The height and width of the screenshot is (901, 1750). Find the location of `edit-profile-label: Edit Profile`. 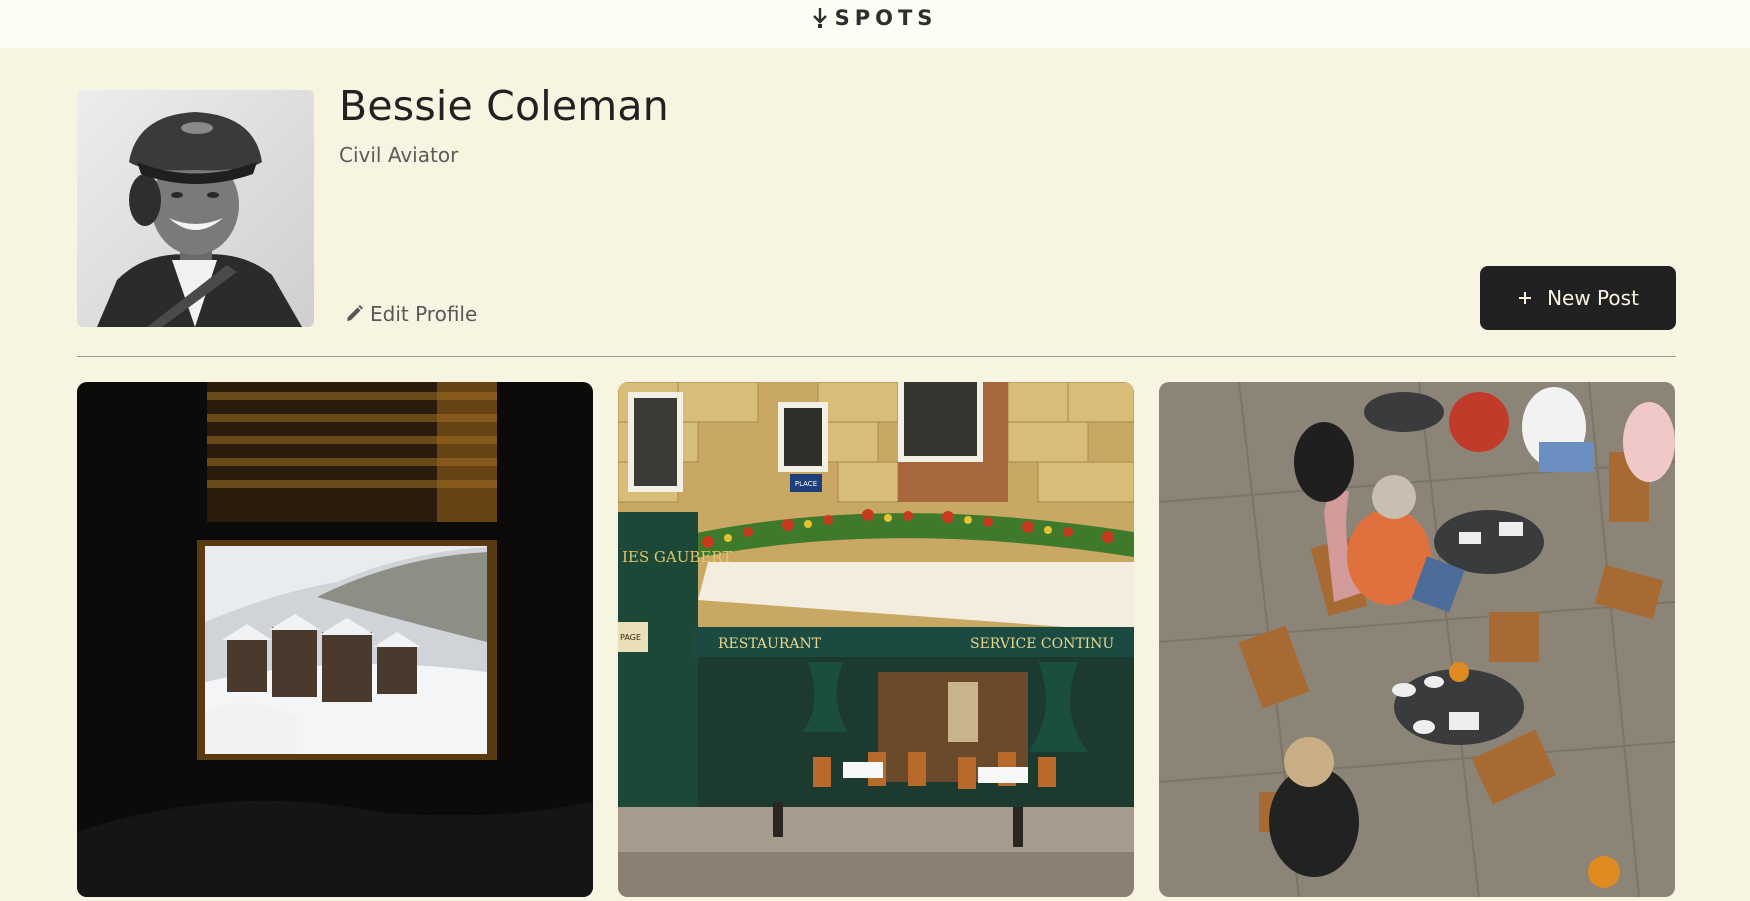

edit-profile-label: Edit Profile is located at coordinates (424, 314).